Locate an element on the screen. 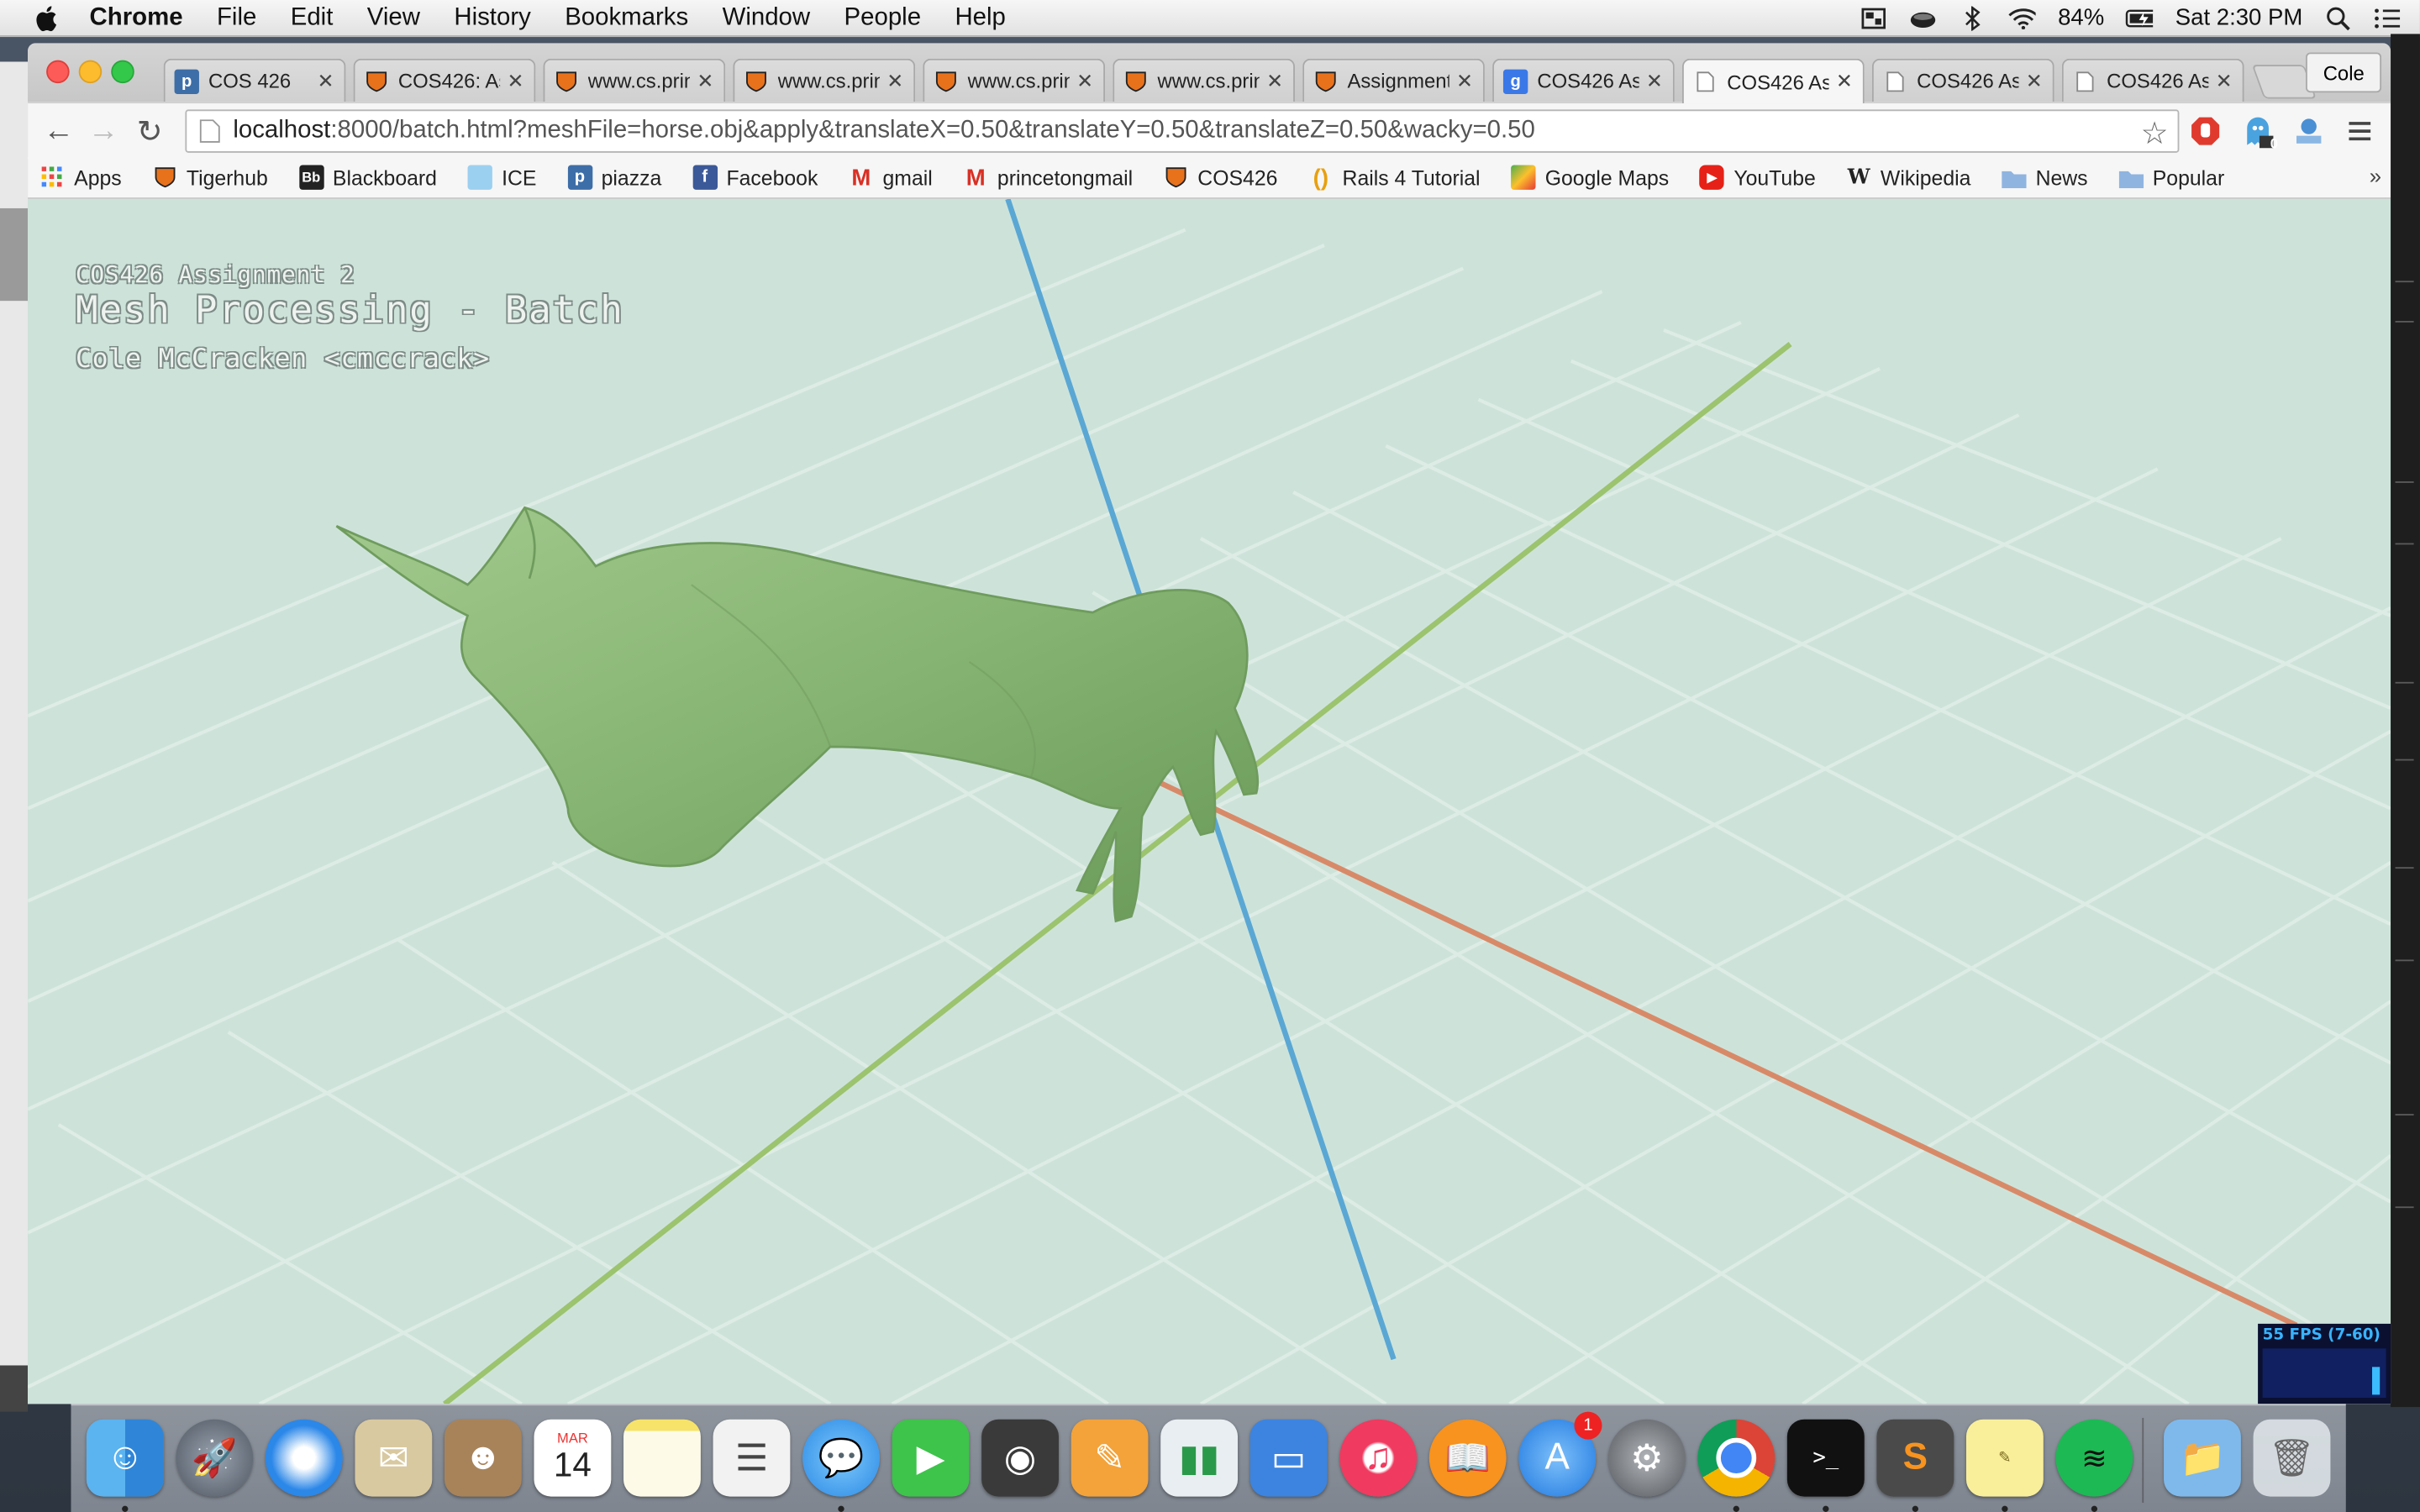 The width and height of the screenshot is (2420, 1512). safari-icon: ✦ is located at coordinates (304, 1458).